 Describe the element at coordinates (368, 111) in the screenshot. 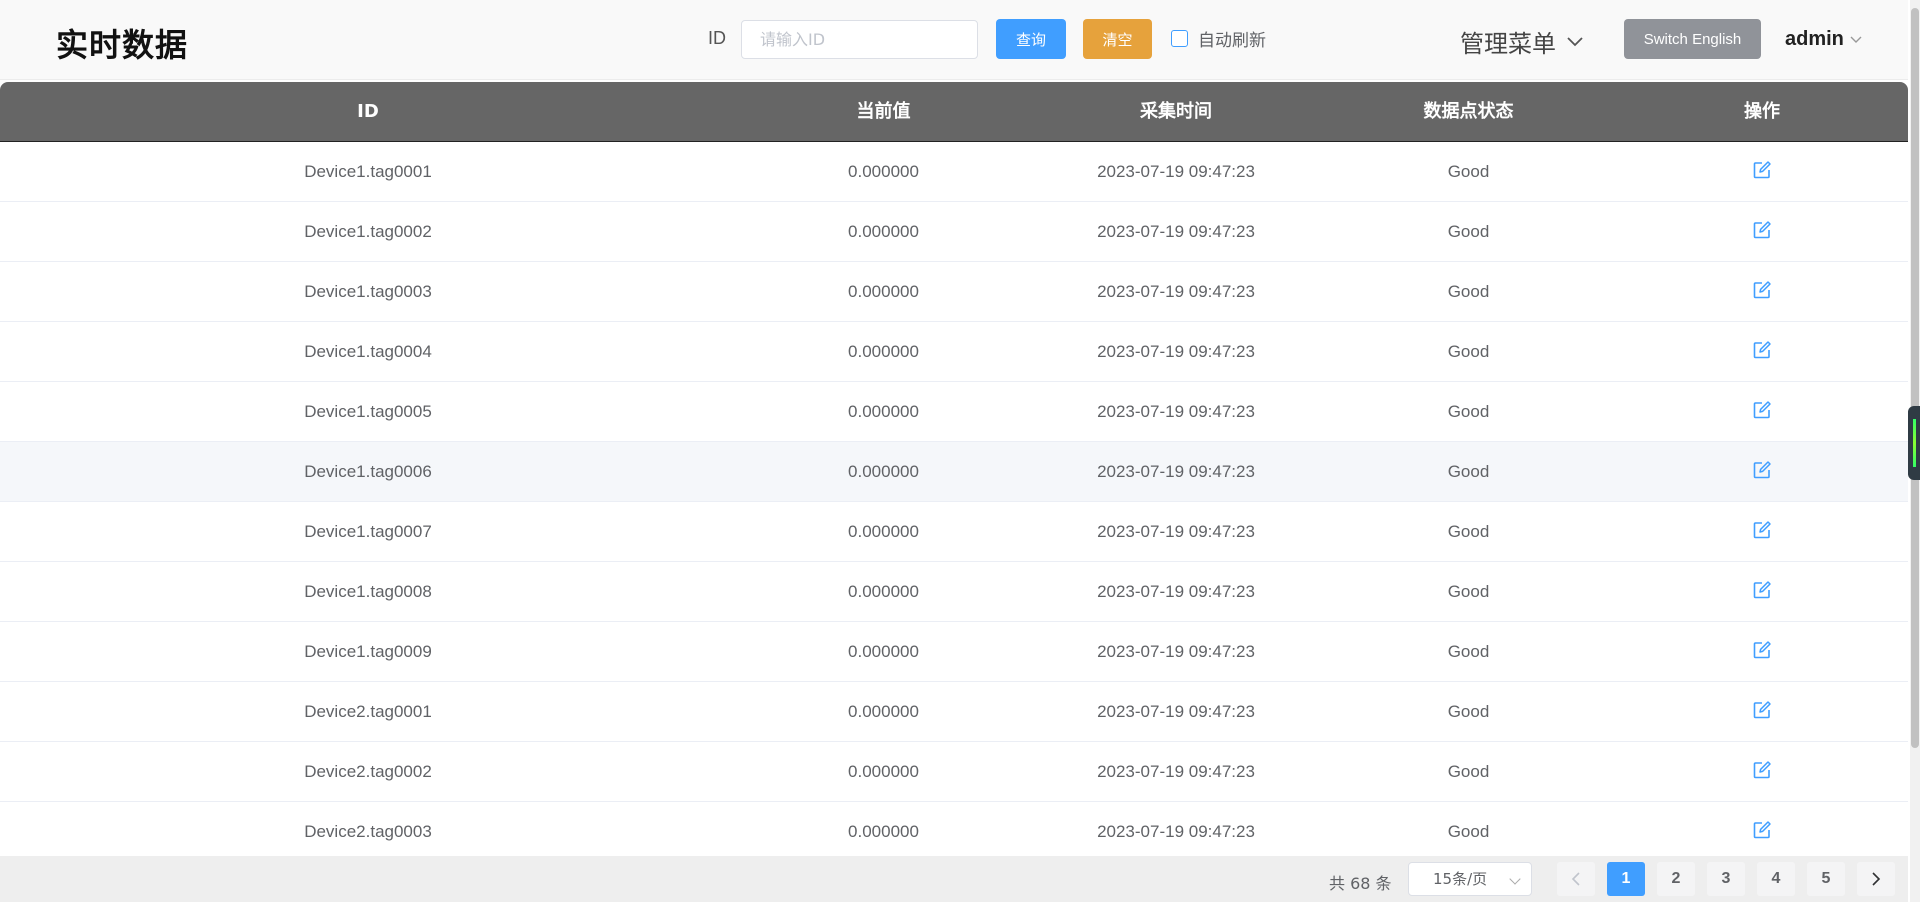

I see `column-header-id: ID` at that location.